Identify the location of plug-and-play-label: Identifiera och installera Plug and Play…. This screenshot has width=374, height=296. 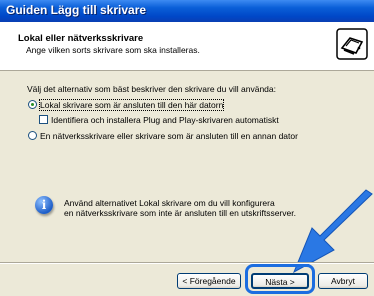
(165, 120).